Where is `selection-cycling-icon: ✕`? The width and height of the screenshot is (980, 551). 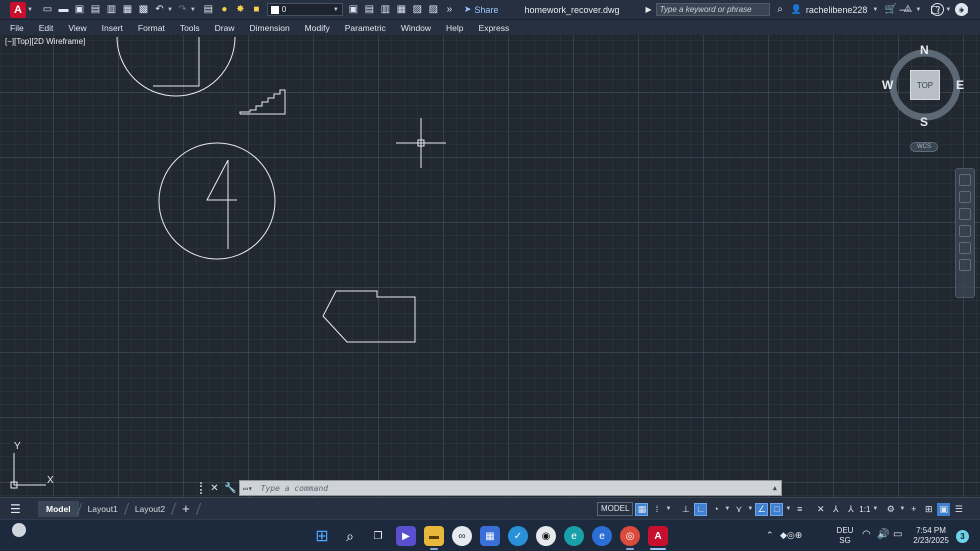 selection-cycling-icon: ✕ is located at coordinates (820, 509).